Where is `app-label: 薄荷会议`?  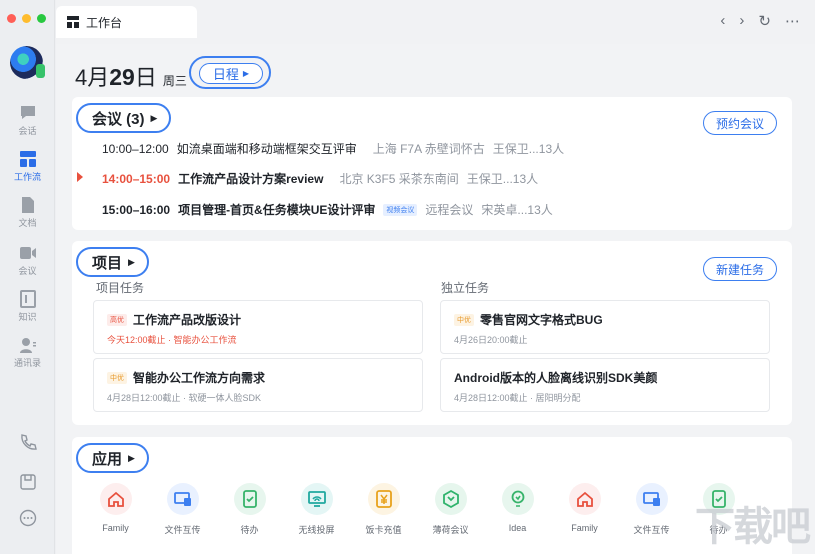 app-label: 薄荷会议 is located at coordinates (450, 530).